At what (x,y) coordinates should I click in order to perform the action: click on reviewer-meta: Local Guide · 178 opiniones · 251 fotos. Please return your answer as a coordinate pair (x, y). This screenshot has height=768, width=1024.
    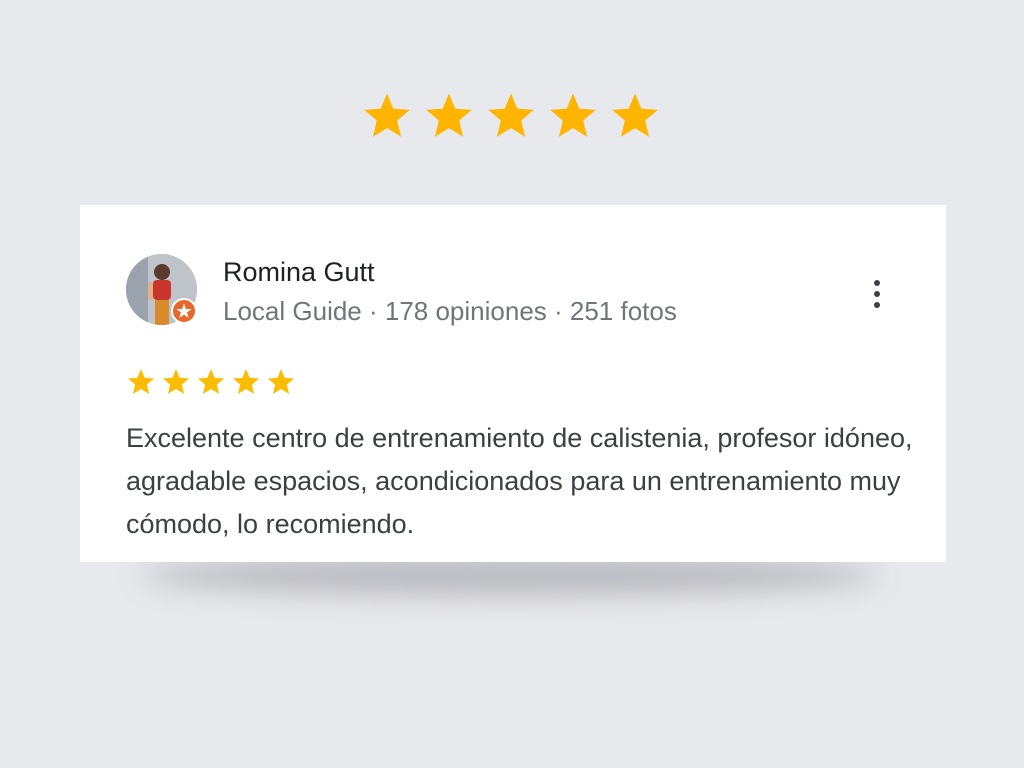
    Looking at the image, I should click on (450, 311).